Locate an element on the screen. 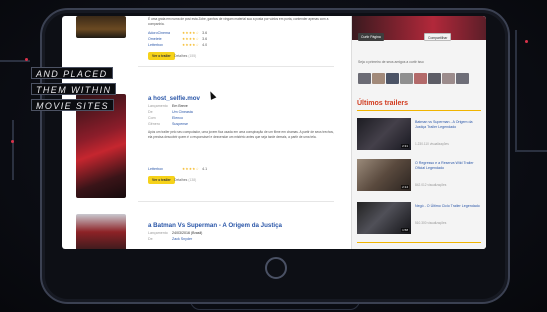 This screenshot has height=312, width=547. meta-row: De Zack Snyder is located at coordinates (170, 239).